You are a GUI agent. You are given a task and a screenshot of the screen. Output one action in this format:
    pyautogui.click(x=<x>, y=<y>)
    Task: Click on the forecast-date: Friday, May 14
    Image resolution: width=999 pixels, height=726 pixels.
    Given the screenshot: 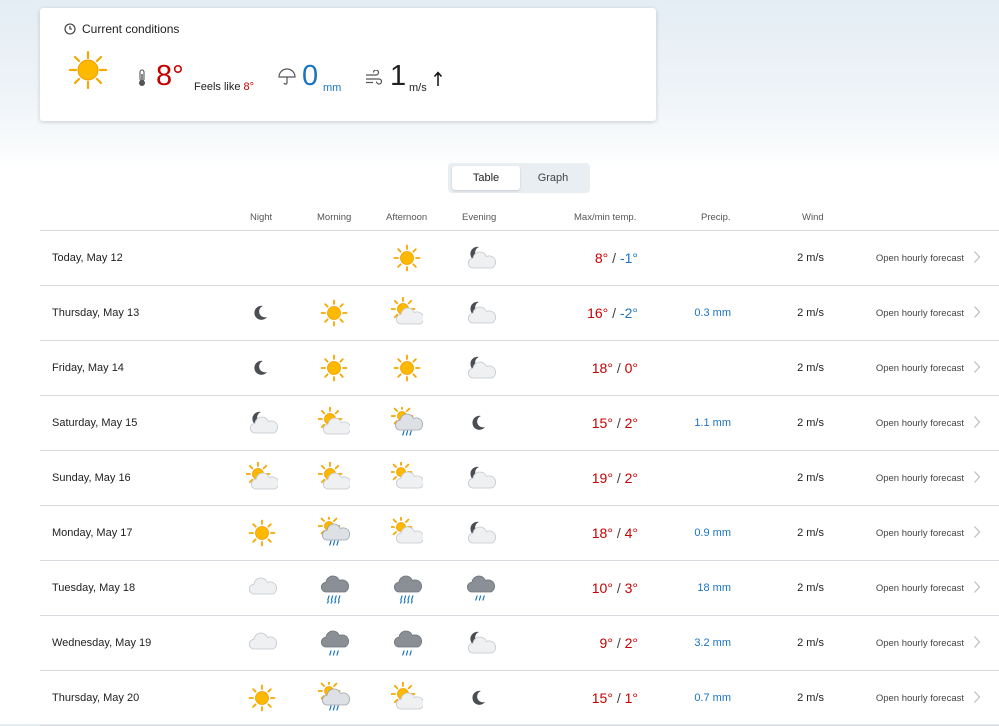 What is the action you would take?
    pyautogui.click(x=88, y=368)
    